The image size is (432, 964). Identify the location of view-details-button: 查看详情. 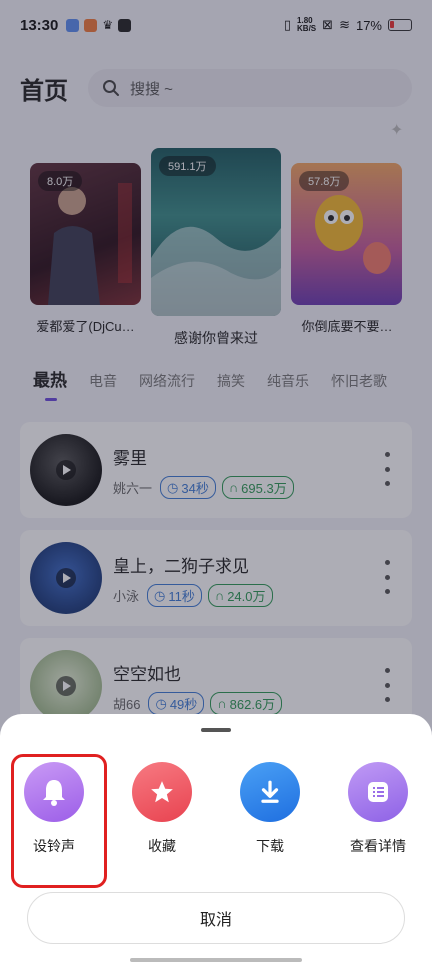
(378, 809).